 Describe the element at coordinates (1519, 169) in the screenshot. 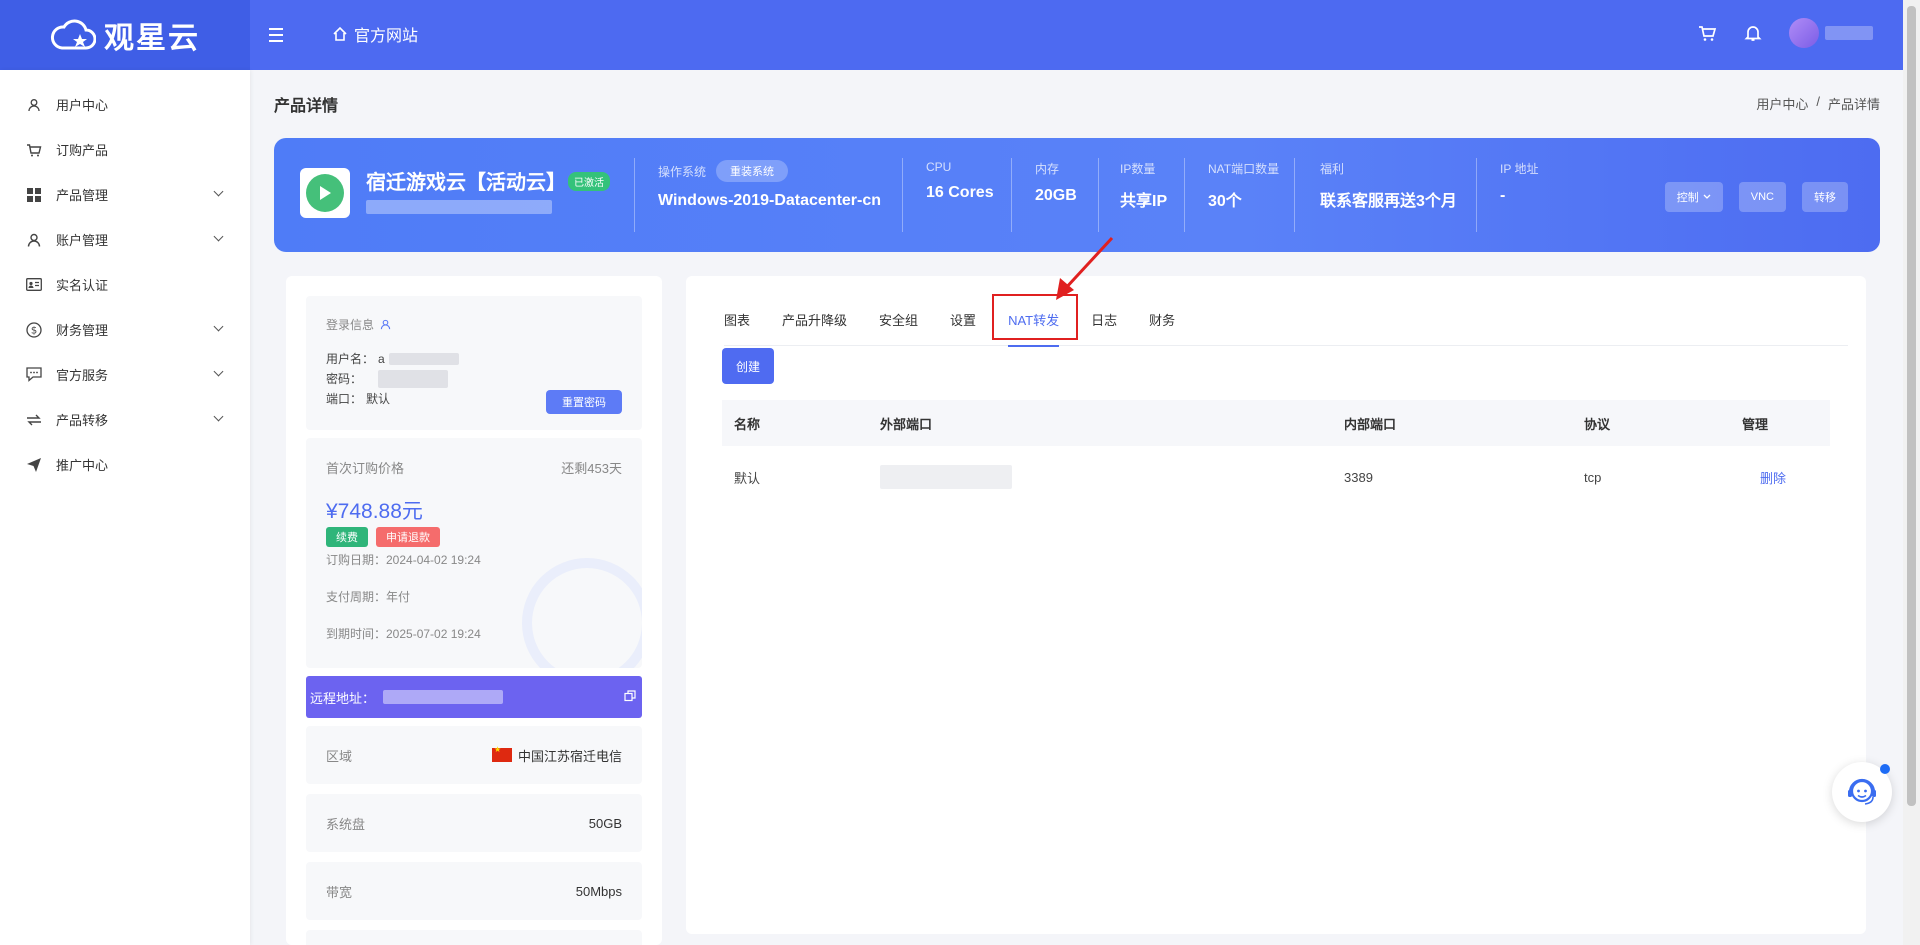

I see `ip-addr-label: IP 地址` at that location.